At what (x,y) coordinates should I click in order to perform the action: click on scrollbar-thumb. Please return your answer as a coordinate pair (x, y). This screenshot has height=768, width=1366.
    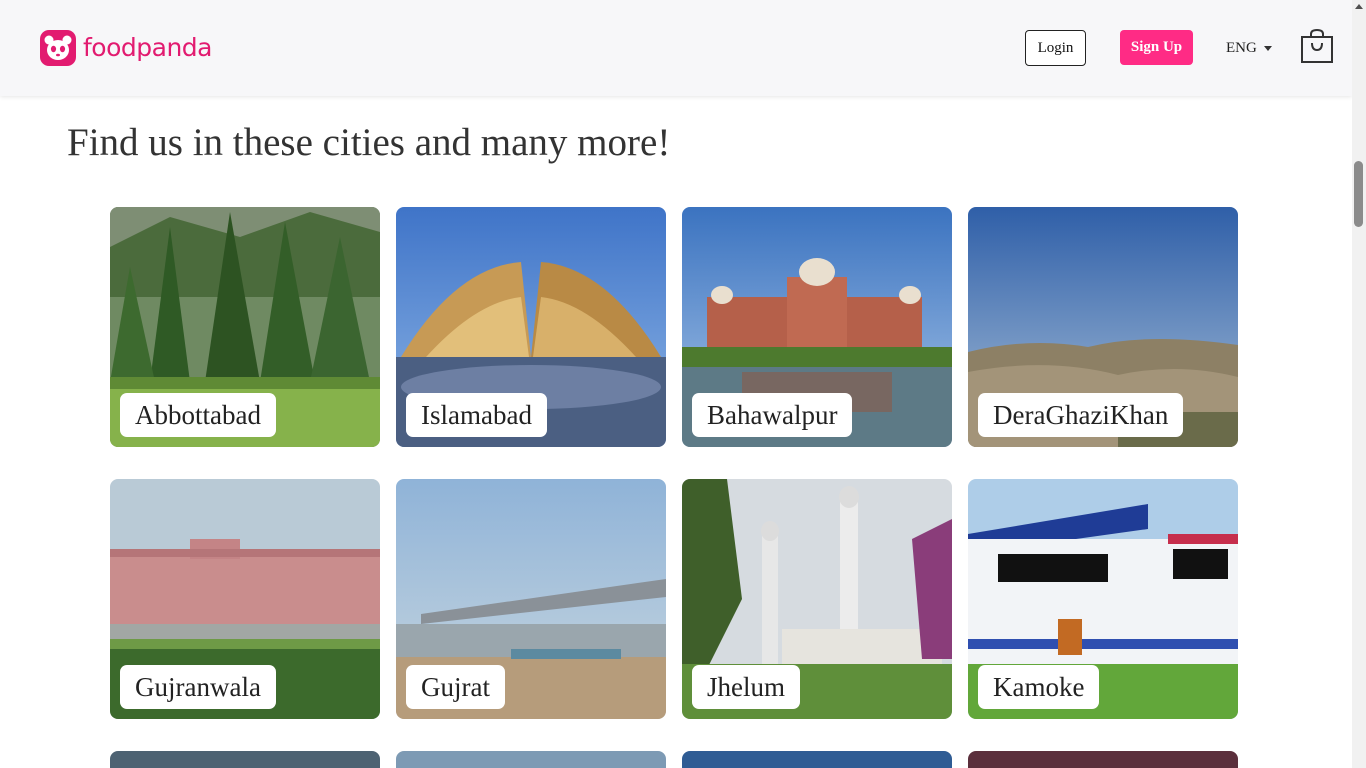
    Looking at the image, I should click on (1358, 194).